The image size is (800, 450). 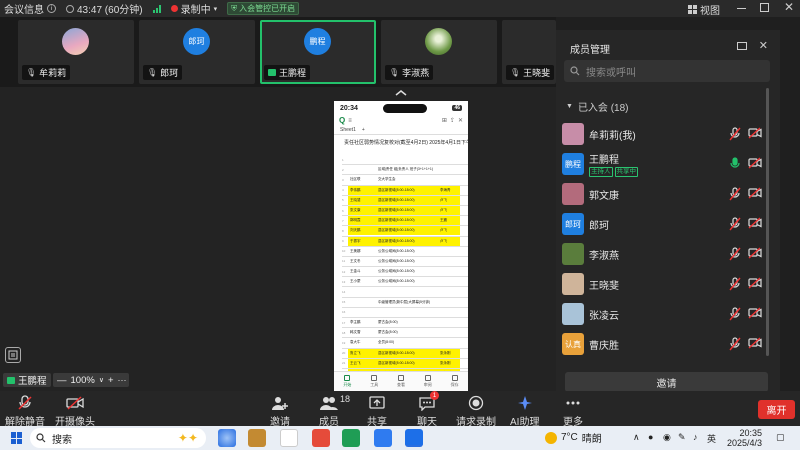 I want to click on pen-tray-icon: ✎, so click(x=682, y=437).